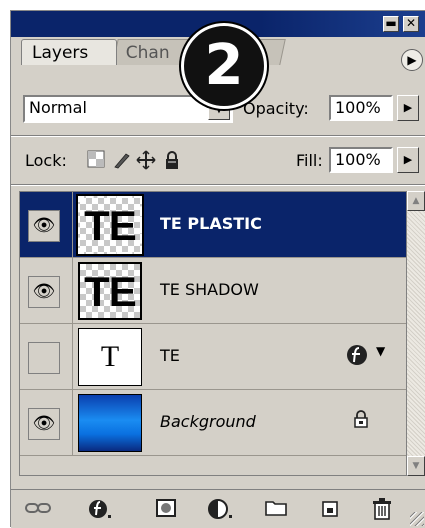 This screenshot has height=528, width=425. I want to click on layer-name: TE, so click(170, 355).